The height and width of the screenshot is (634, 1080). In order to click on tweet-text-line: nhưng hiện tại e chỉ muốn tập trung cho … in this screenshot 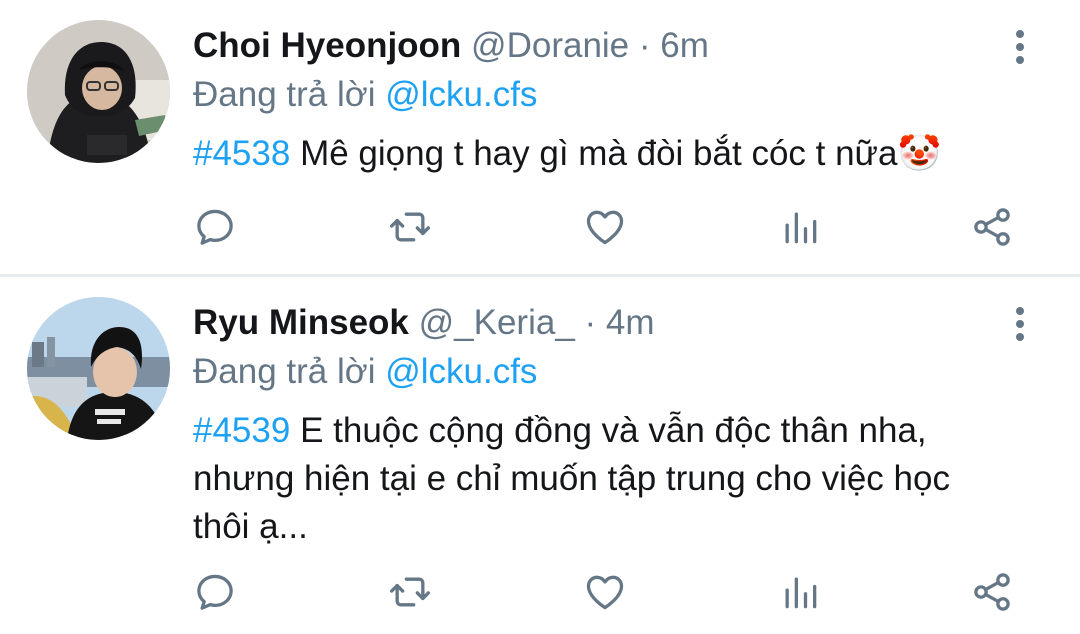, I will do `click(571, 478)`.